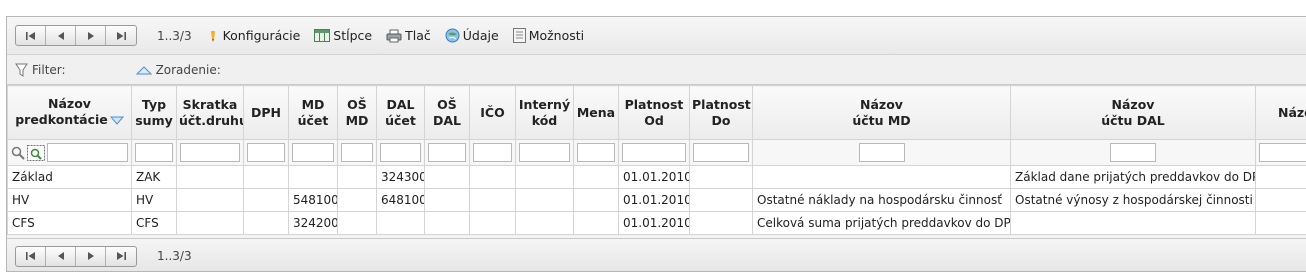 The height and width of the screenshot is (278, 1306). Describe the element at coordinates (400, 200) in the screenshot. I see `table-cell: 648100` at that location.